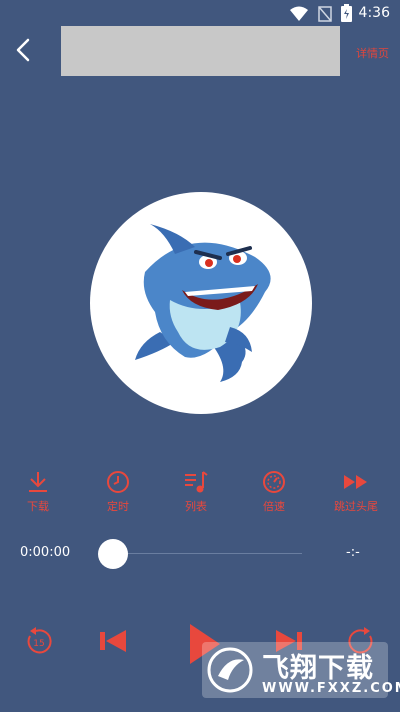  I want to click on title-placeholder, so click(200, 51).